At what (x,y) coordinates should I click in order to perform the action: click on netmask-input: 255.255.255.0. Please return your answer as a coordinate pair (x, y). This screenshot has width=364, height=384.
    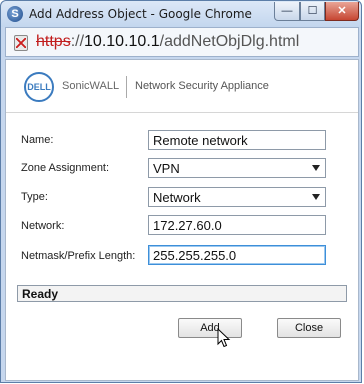
    Looking at the image, I should click on (237, 255).